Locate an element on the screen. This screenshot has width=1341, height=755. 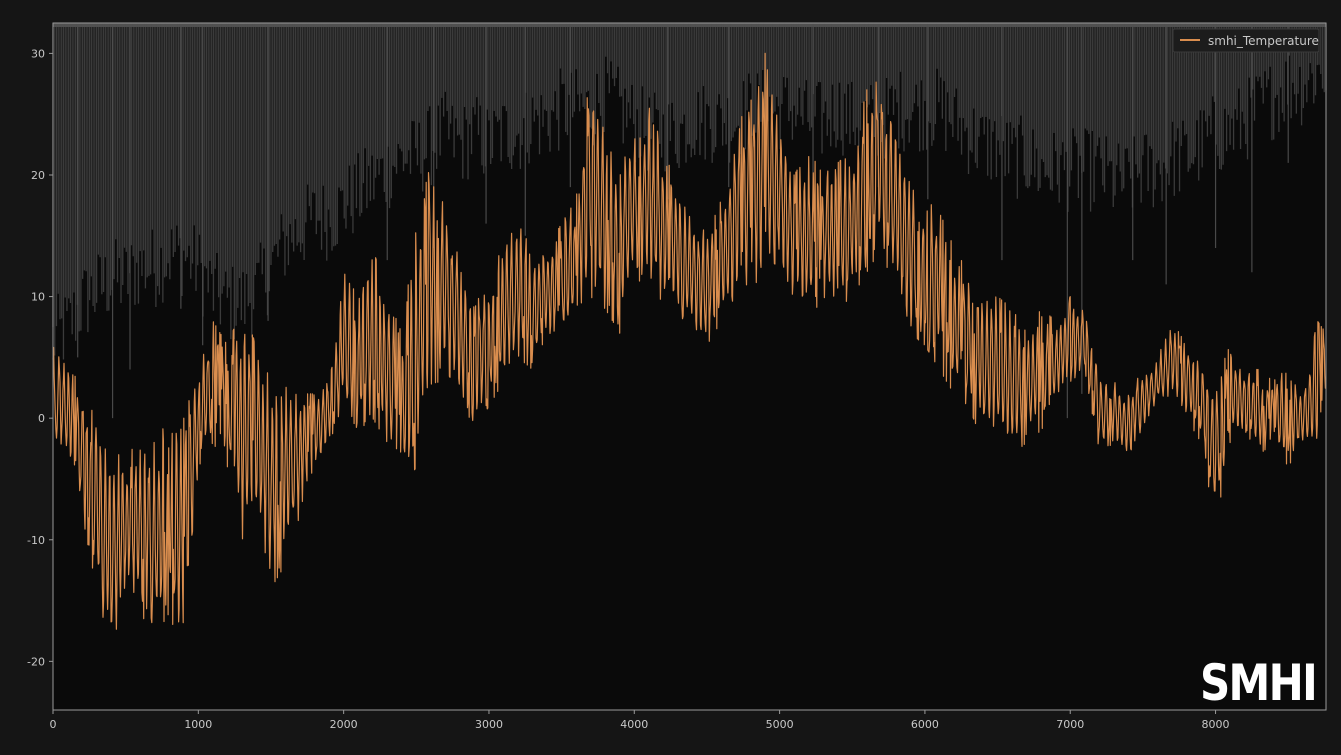
x-tick-label: 7000 is located at coordinates (1070, 724).